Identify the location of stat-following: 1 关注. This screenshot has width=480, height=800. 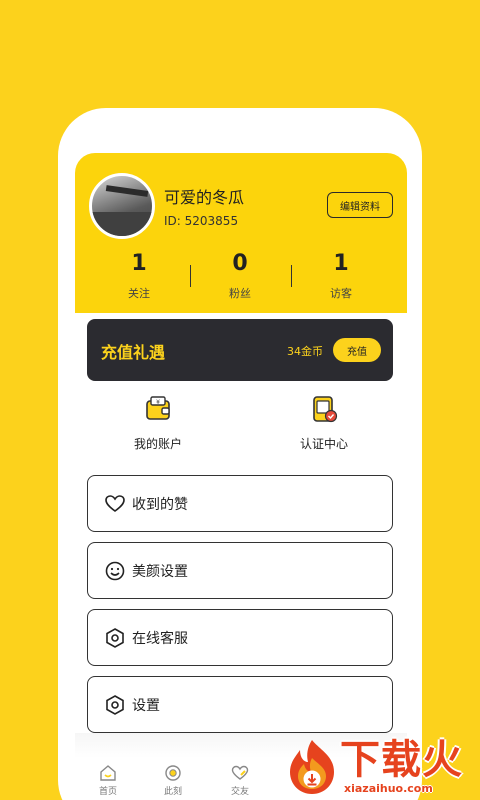
(139, 275).